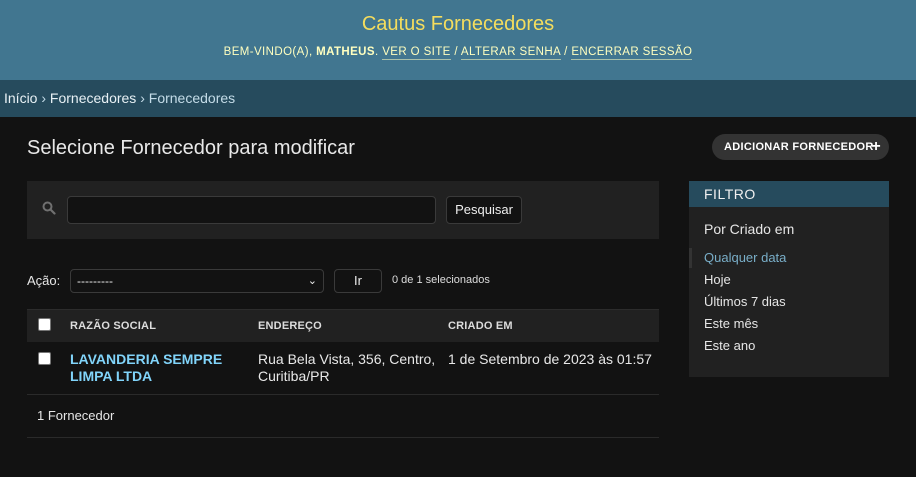 This screenshot has width=916, height=477. Describe the element at coordinates (717, 279) in the screenshot. I see `filter-option-today: Hoje` at that location.